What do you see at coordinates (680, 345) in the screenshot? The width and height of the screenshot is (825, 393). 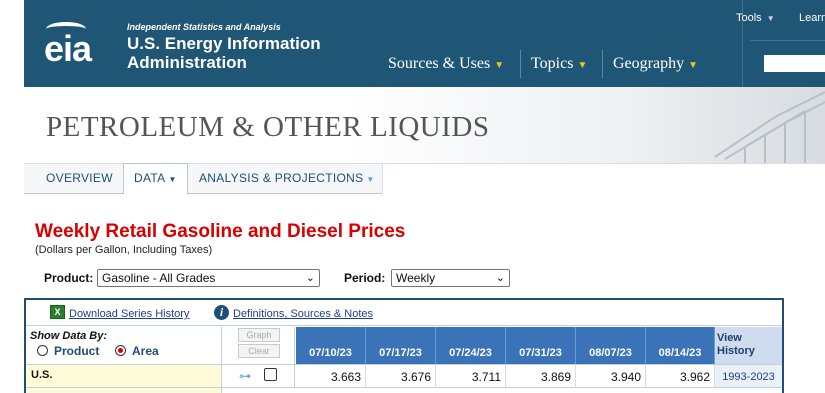 I see `date-header: 08/14/23` at bounding box center [680, 345].